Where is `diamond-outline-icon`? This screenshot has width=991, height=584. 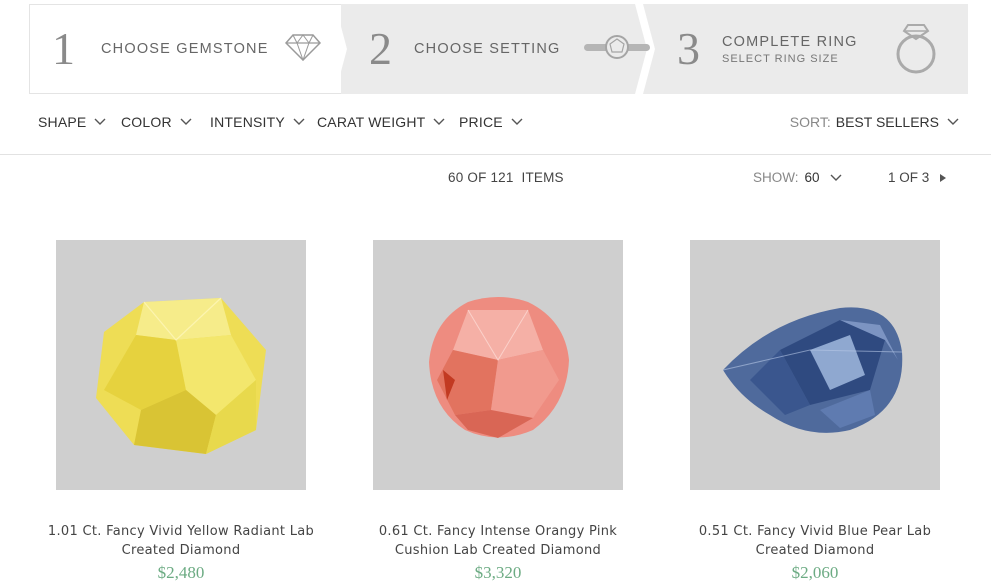
diamond-outline-icon is located at coordinates (302, 49).